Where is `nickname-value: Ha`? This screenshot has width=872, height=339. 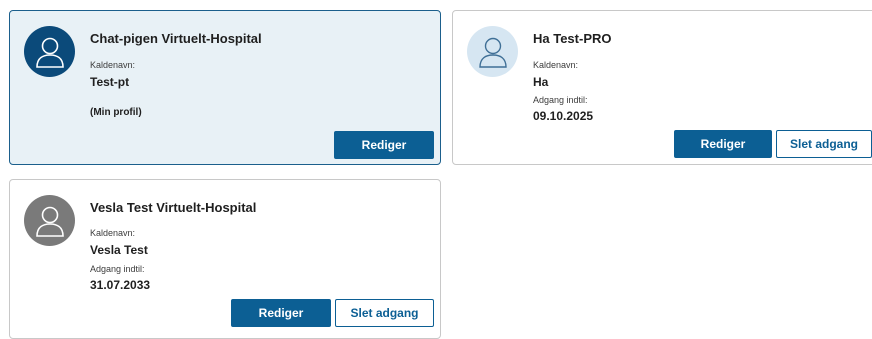
nickname-value: Ha is located at coordinates (541, 82).